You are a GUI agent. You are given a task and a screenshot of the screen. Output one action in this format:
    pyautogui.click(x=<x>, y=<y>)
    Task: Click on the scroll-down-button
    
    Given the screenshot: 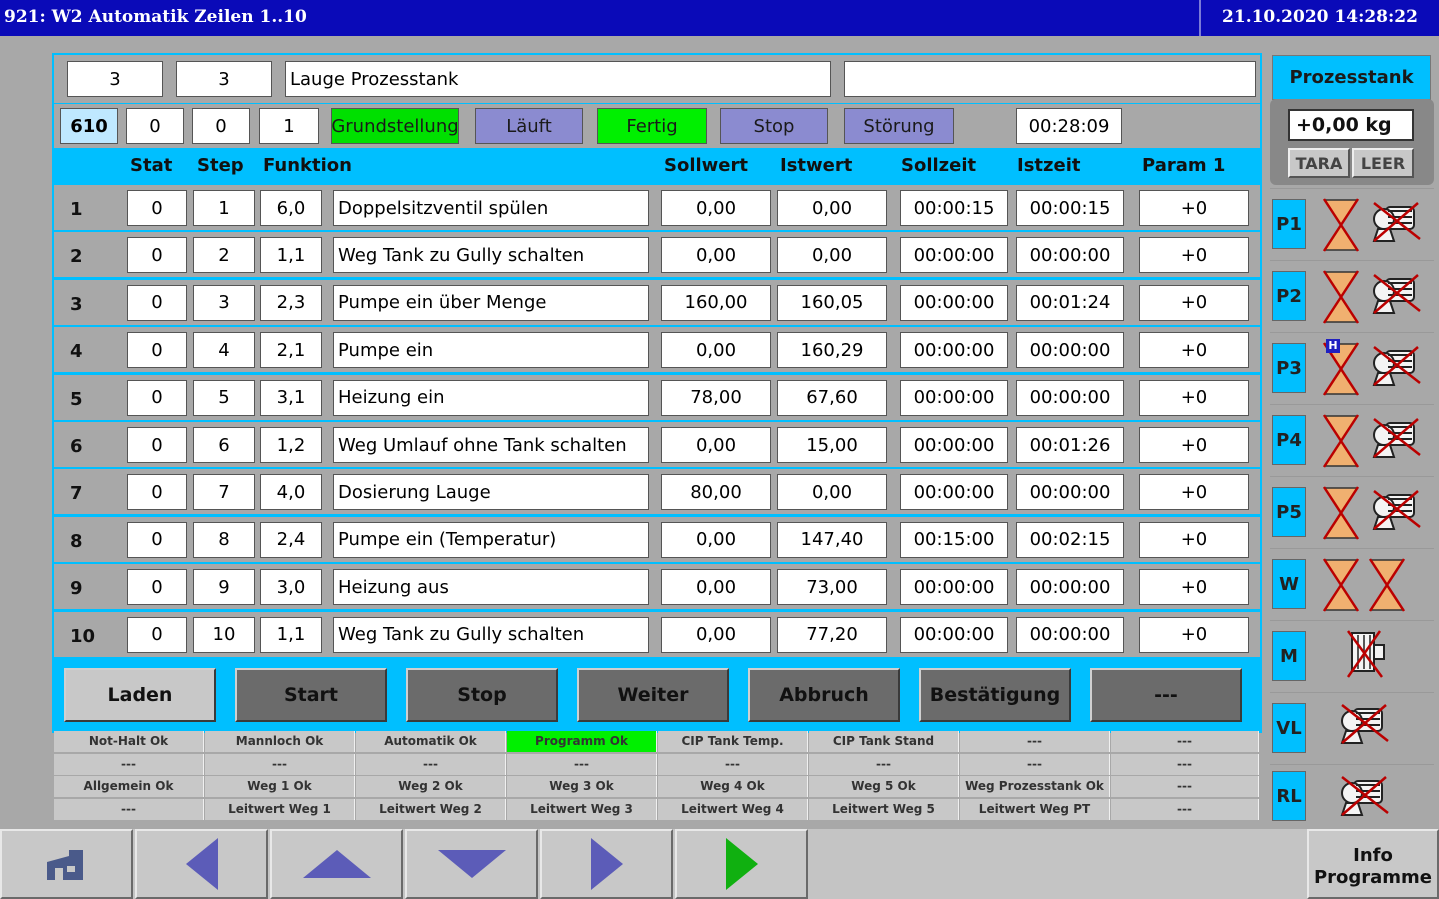 What is the action you would take?
    pyautogui.click(x=471, y=864)
    